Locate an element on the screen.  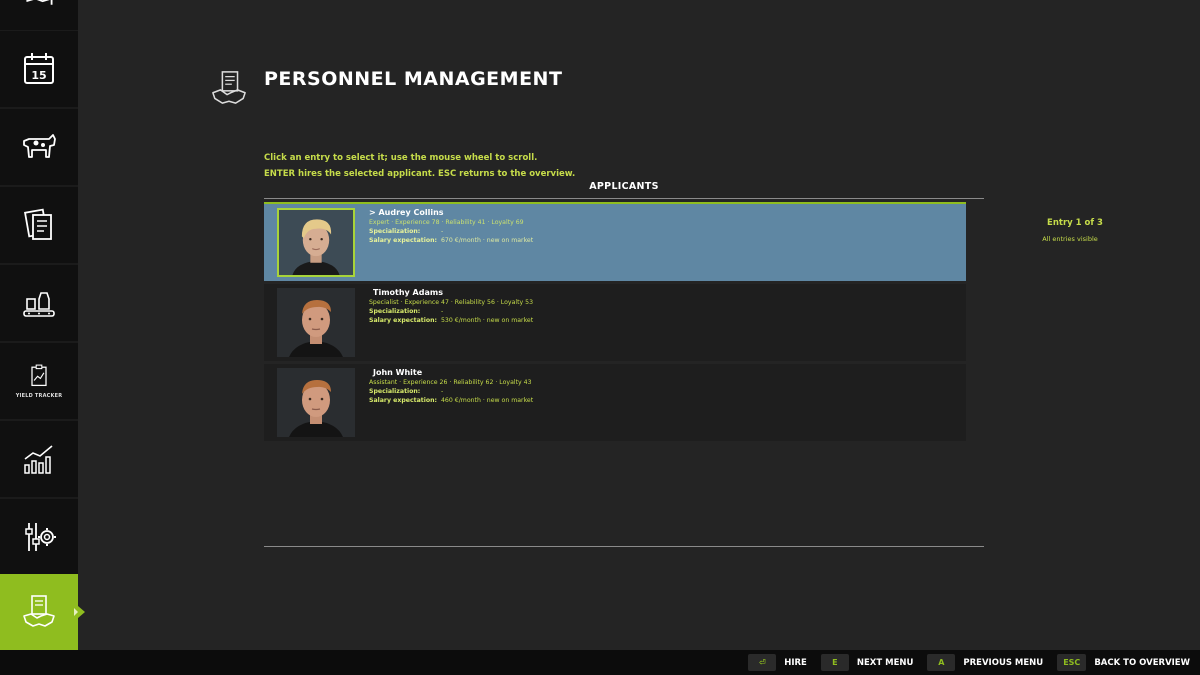
map-icon is located at coordinates (39, 2).